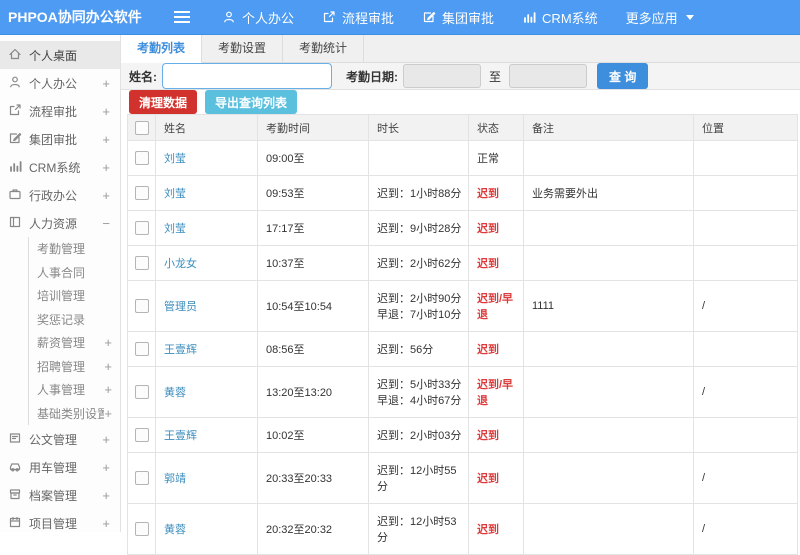  What do you see at coordinates (368, 18) in the screenshot?
I see `nav-item-label: 流程审批` at bounding box center [368, 18].